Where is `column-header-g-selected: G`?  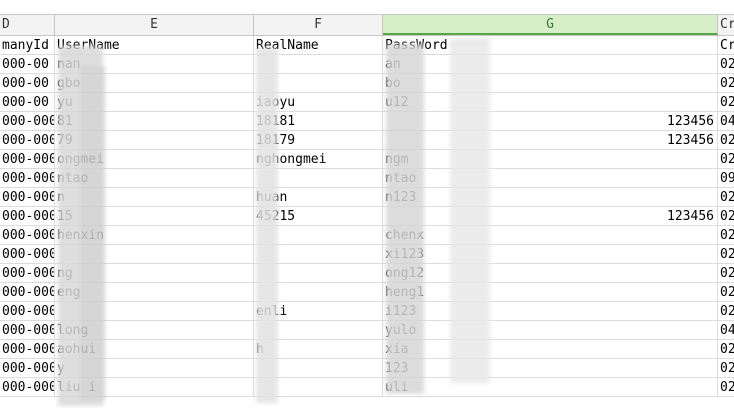
column-header-g-selected: G is located at coordinates (550, 25).